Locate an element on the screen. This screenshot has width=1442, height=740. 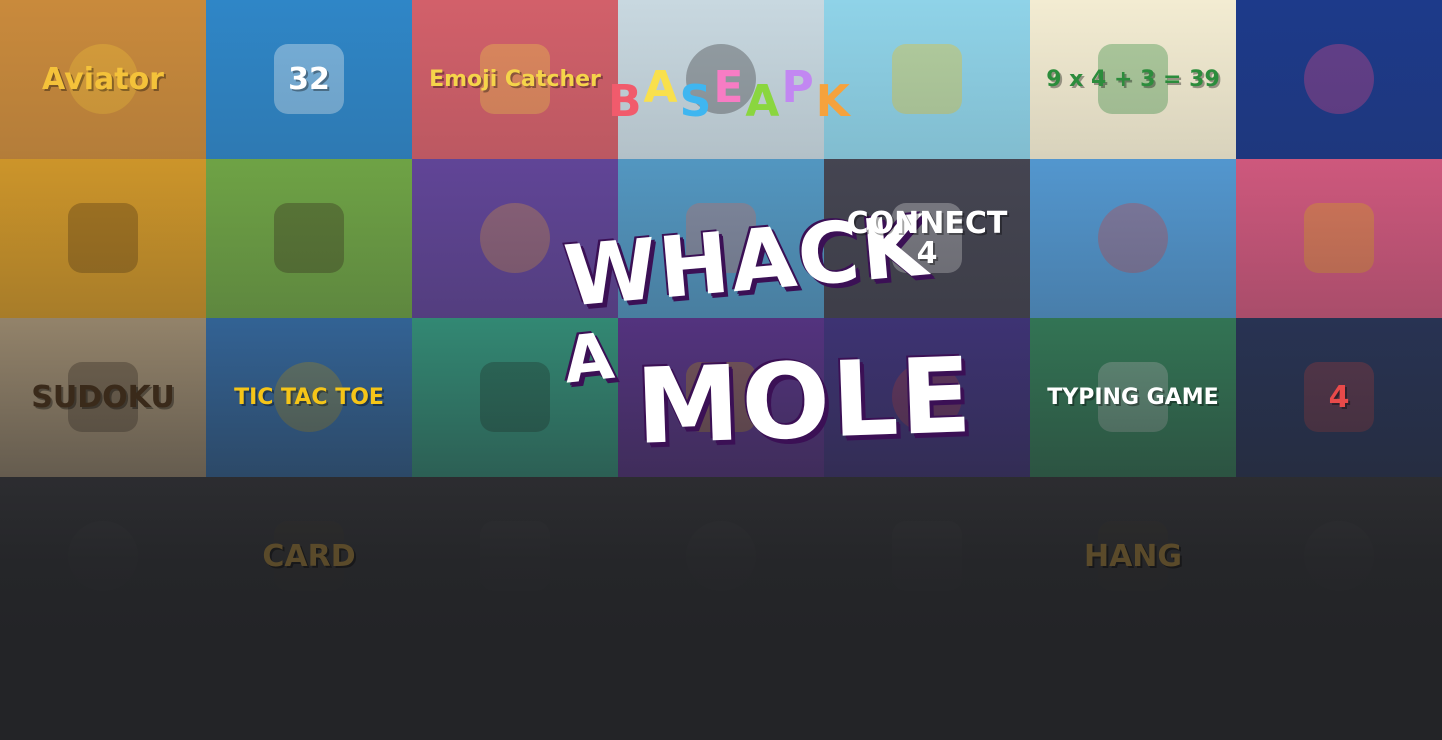
tile-math-game: 9 x 4 + 3 = 39 is located at coordinates (1133, 79).